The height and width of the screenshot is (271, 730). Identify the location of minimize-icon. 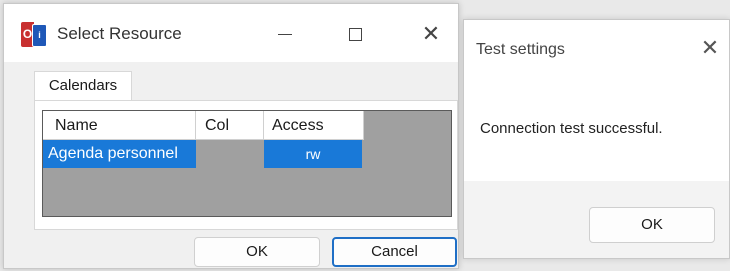
(285, 34).